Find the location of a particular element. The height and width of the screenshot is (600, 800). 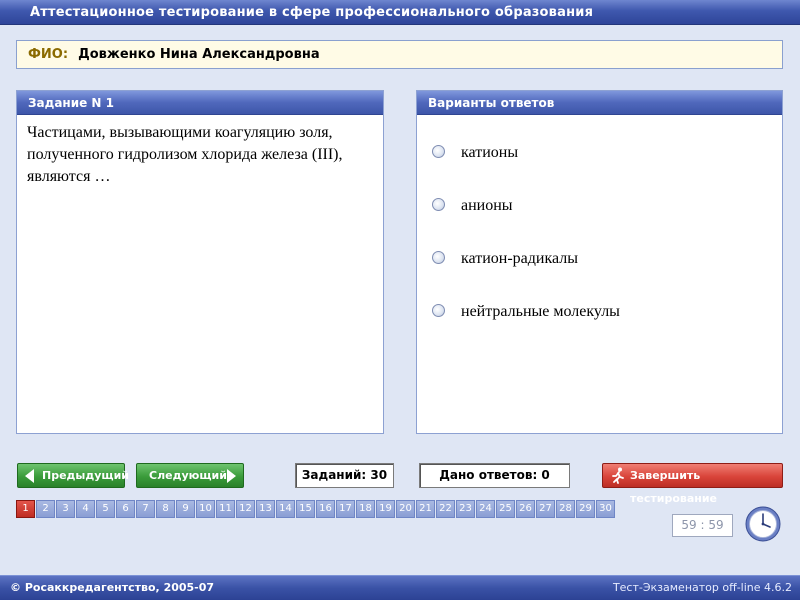

finish-test-label: Завершить тестирование is located at coordinates (674, 487).